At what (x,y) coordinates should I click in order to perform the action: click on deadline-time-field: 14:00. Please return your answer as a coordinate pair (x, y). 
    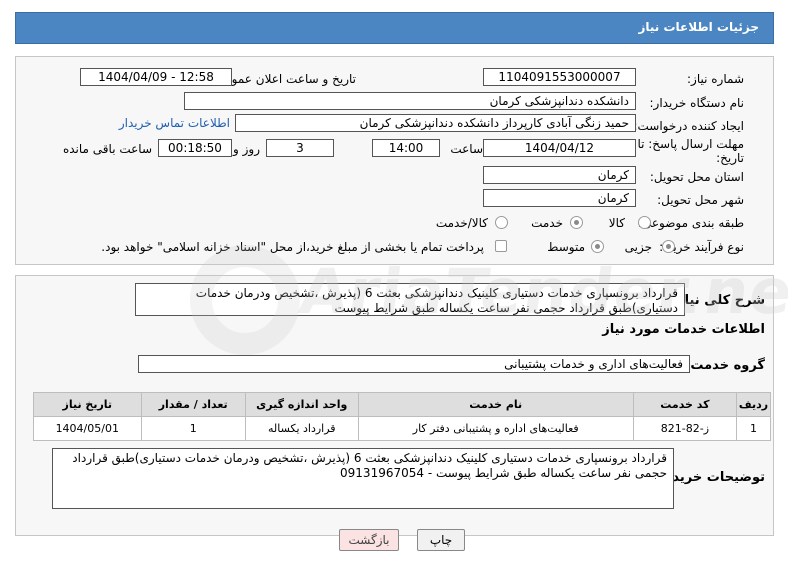
    Looking at the image, I should click on (406, 148).